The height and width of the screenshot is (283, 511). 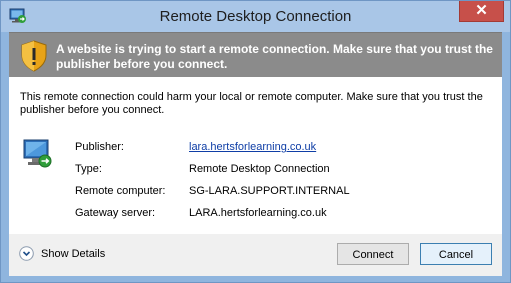 I want to click on show-details-label: Show Details, so click(x=73, y=254).